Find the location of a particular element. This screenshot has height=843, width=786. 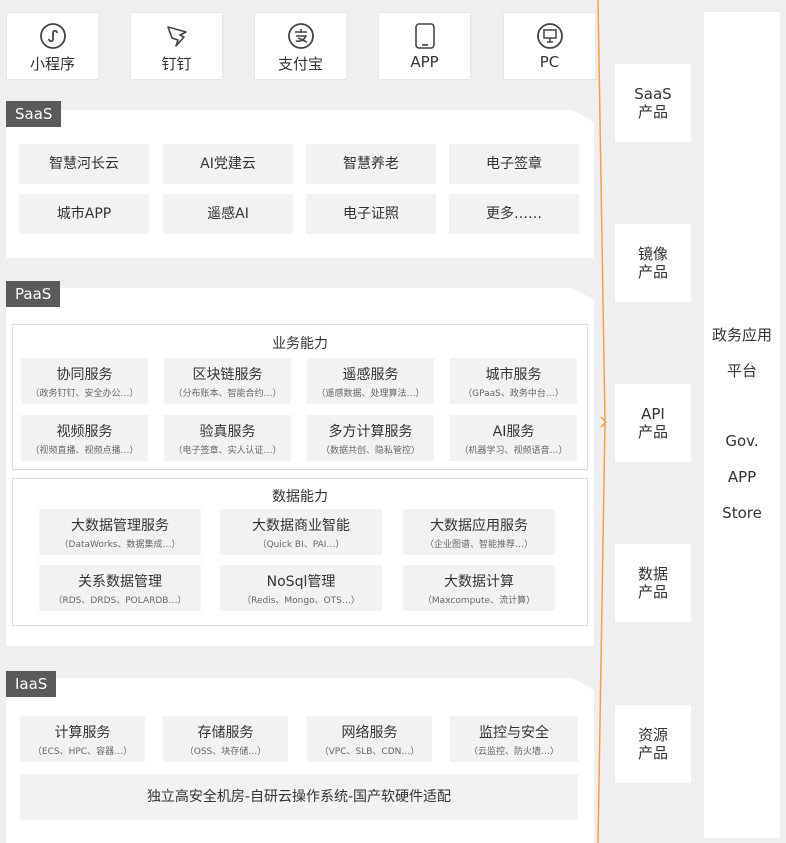

business-item-sub: （数据共创、隐私管控） is located at coordinates (370, 451).